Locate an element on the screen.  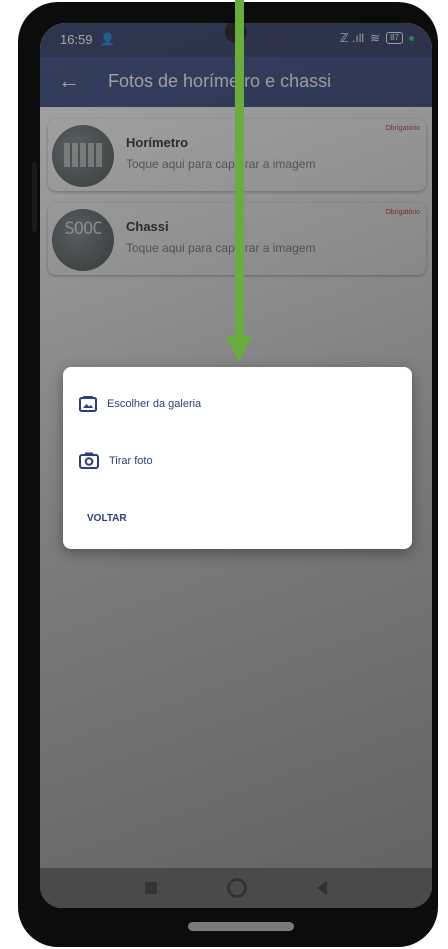
camera-icon is located at coordinates (89, 460).